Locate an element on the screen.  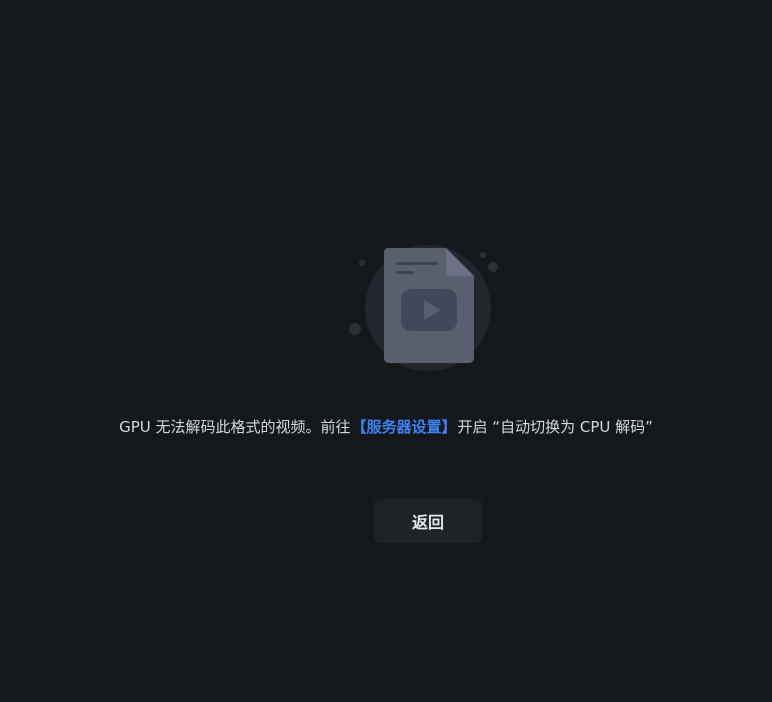
video-file-icon is located at coordinates (423, 308).